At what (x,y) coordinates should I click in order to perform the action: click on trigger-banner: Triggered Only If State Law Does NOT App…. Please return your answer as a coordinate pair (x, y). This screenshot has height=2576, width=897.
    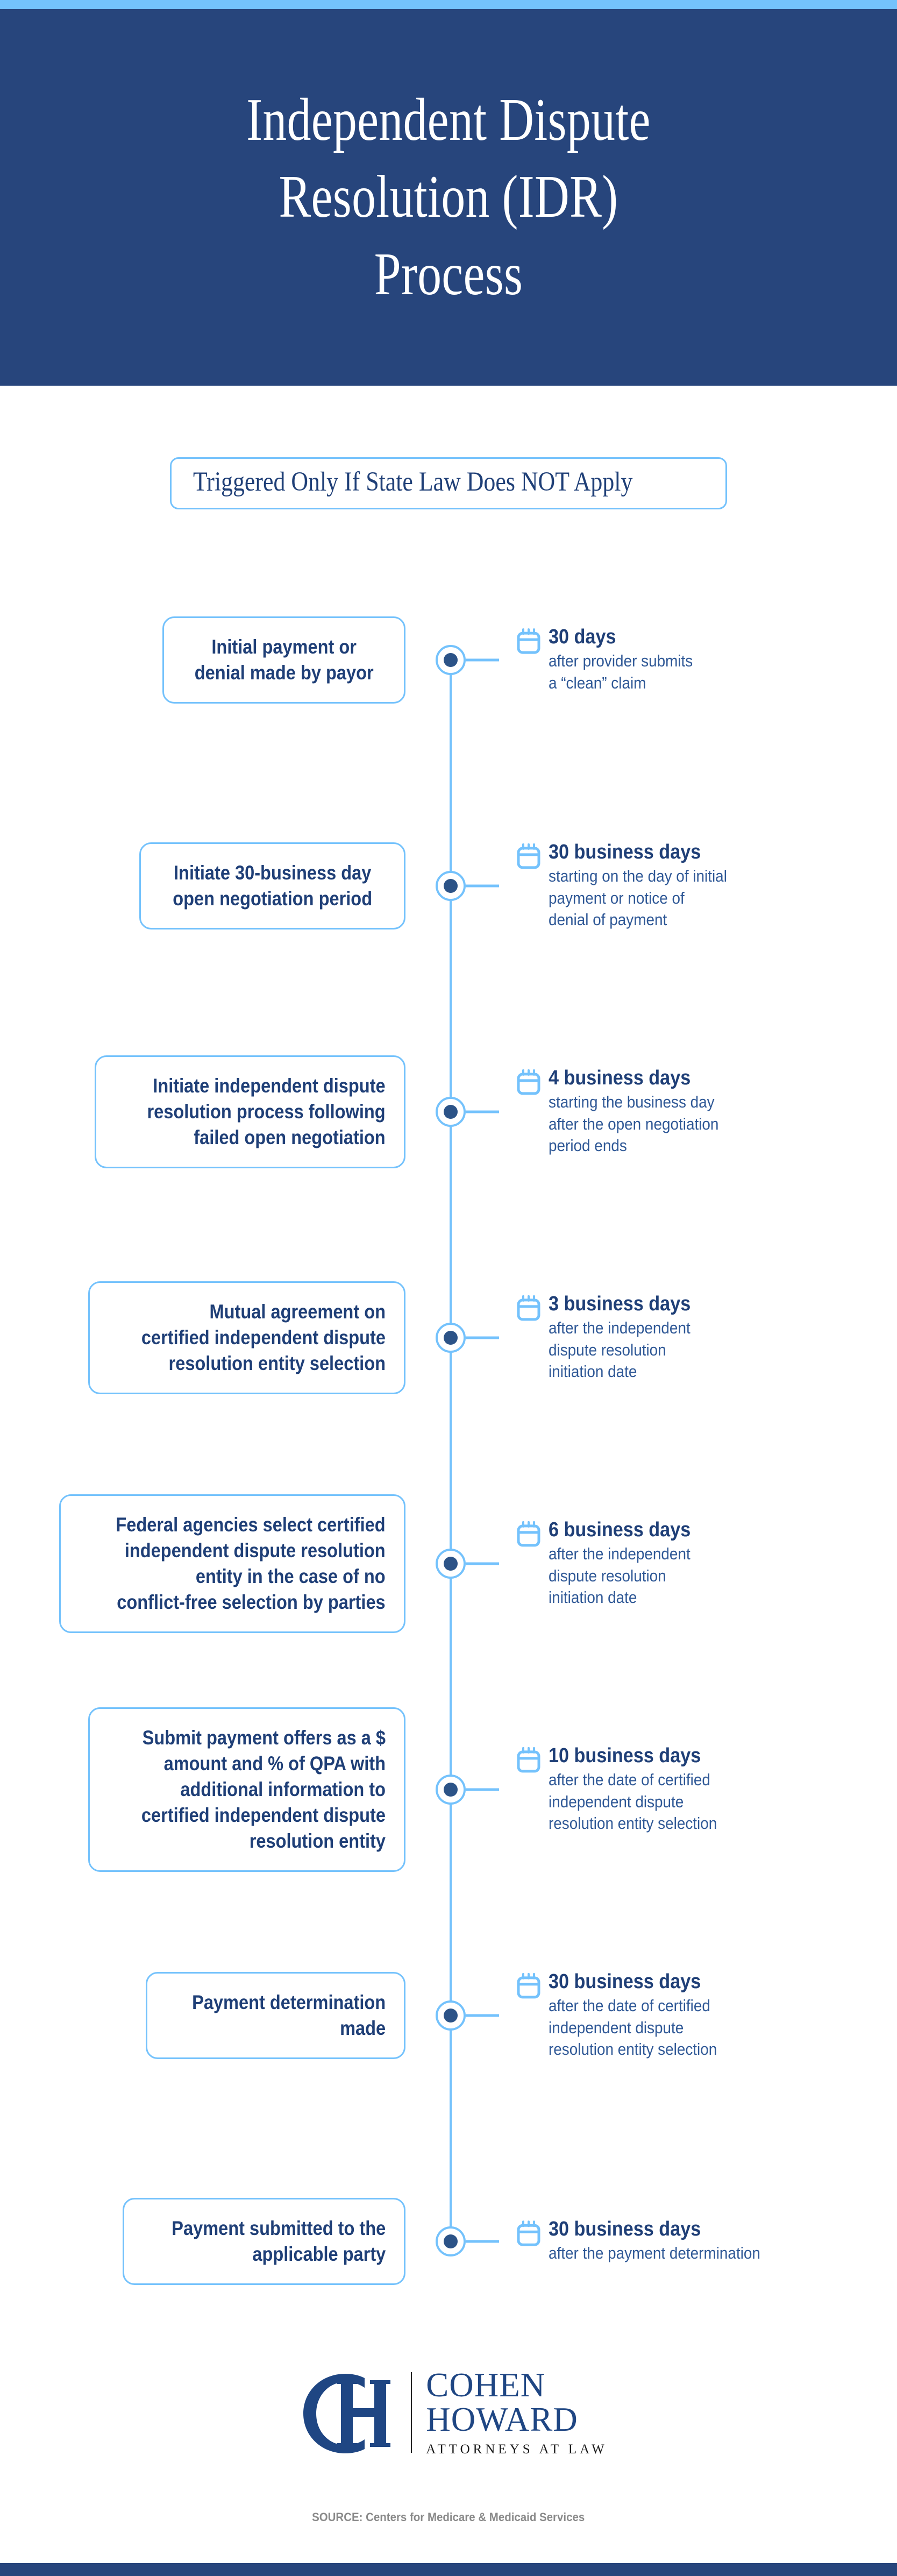
    Looking at the image, I should click on (448, 483).